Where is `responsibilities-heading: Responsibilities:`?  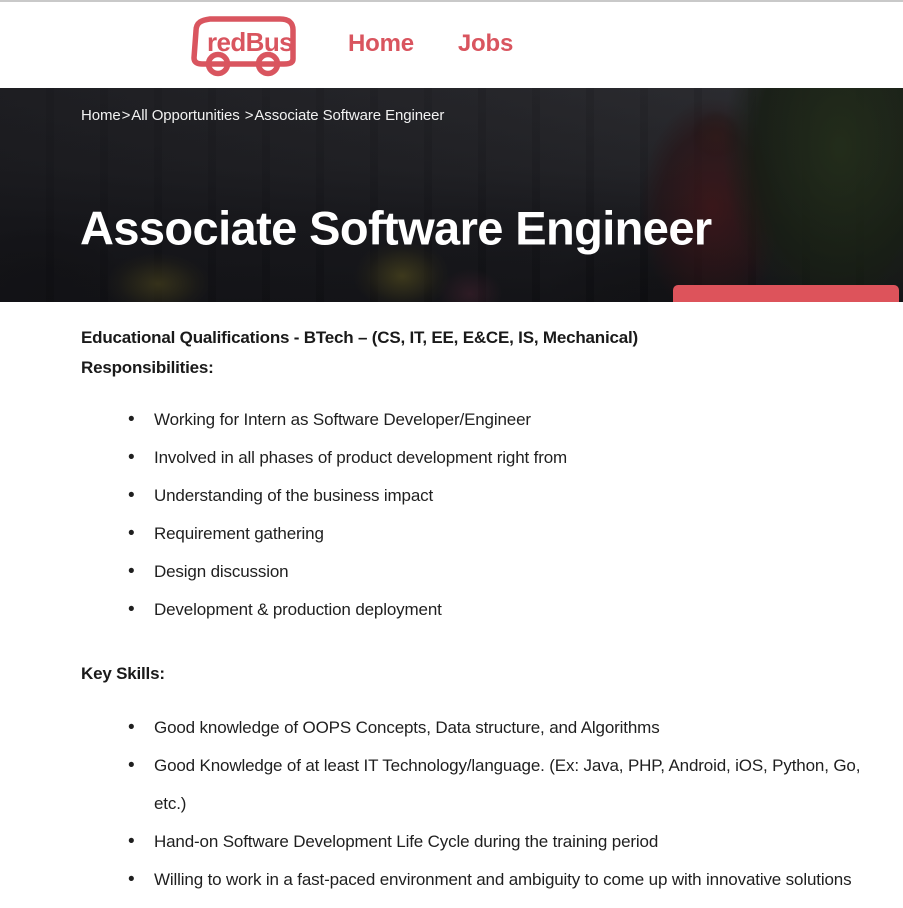 responsibilities-heading: Responsibilities: is located at coordinates (147, 367).